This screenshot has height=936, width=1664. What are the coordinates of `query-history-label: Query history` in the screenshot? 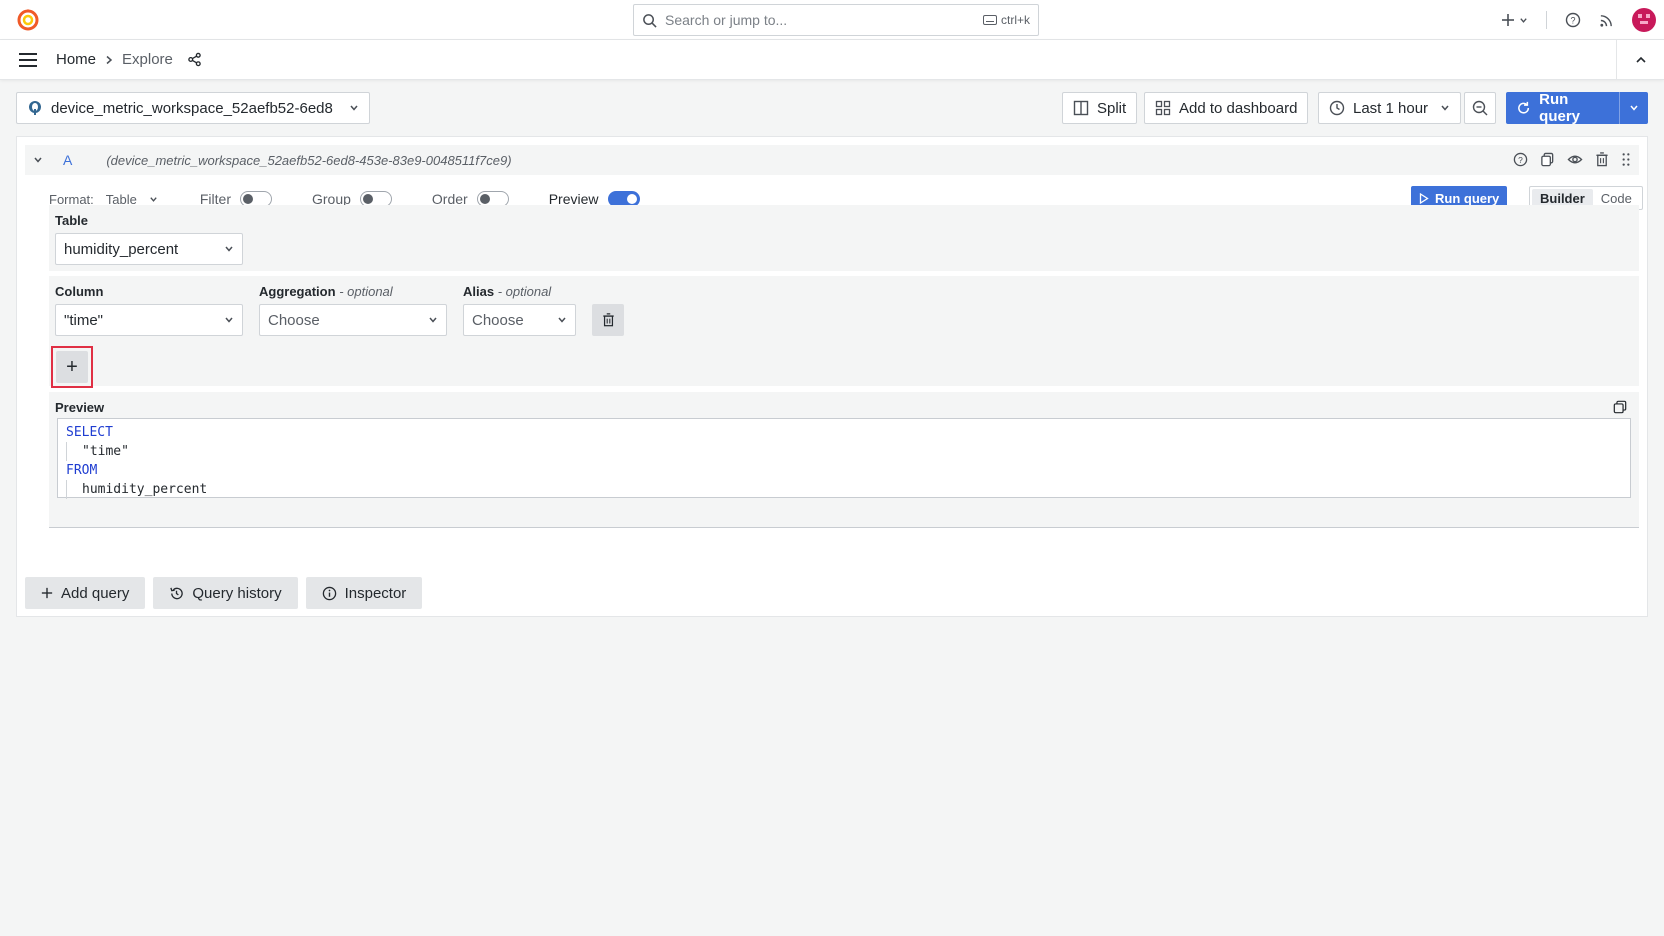 It's located at (237, 593).